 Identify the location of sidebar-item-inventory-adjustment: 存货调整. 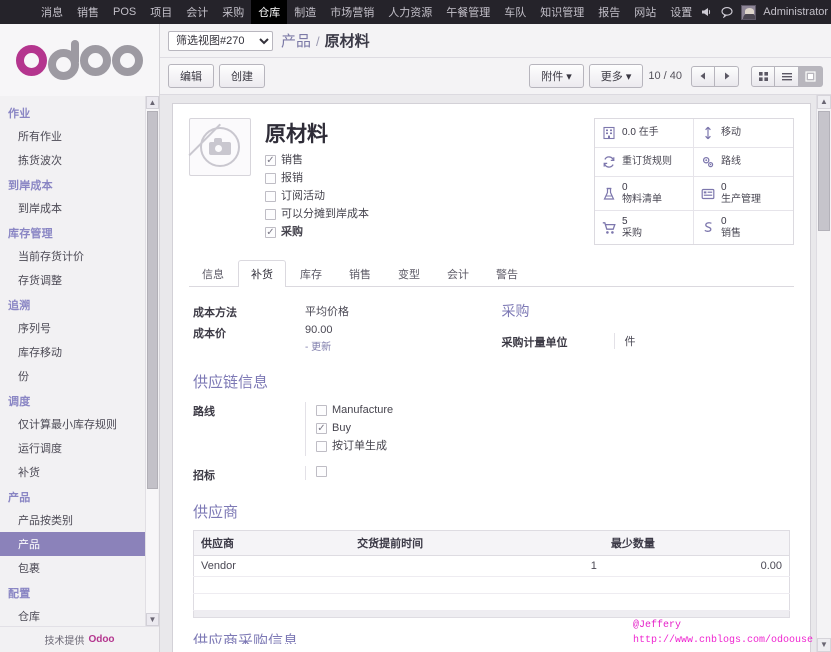
(72, 280).